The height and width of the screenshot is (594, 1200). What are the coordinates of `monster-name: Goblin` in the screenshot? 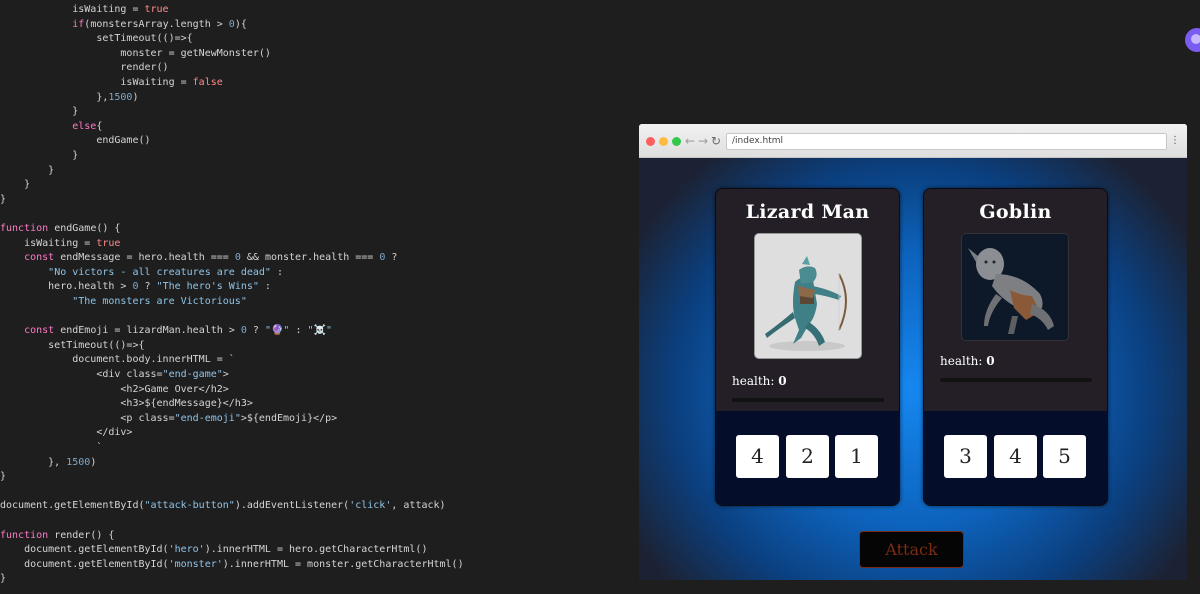 It's located at (1015, 212).